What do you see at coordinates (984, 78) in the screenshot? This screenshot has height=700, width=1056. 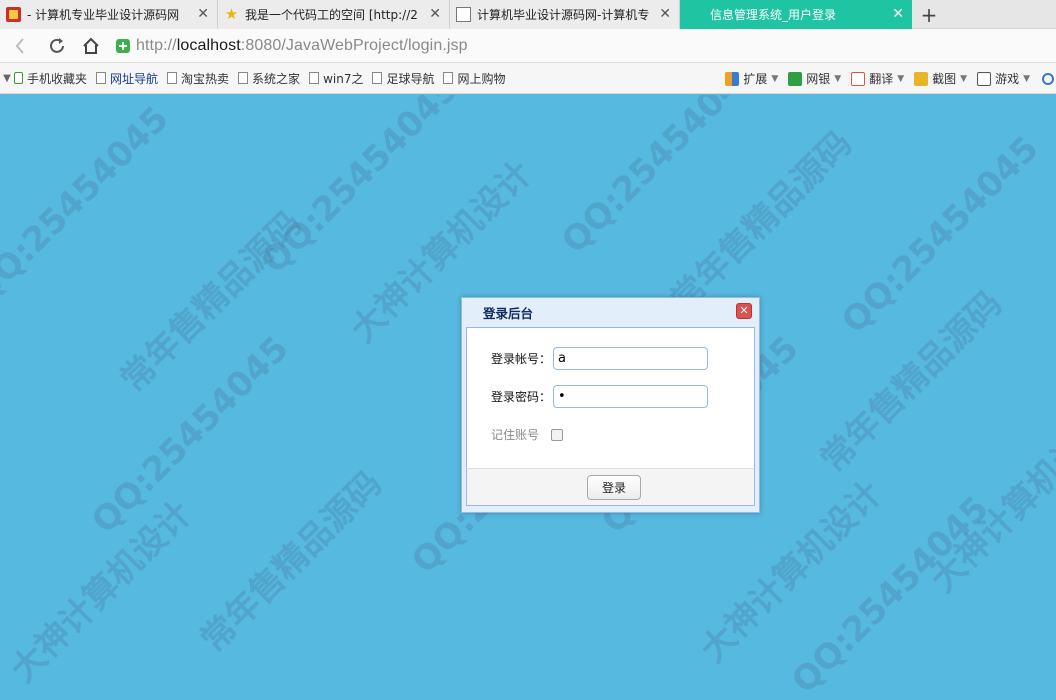 I see `game-icon` at bounding box center [984, 78].